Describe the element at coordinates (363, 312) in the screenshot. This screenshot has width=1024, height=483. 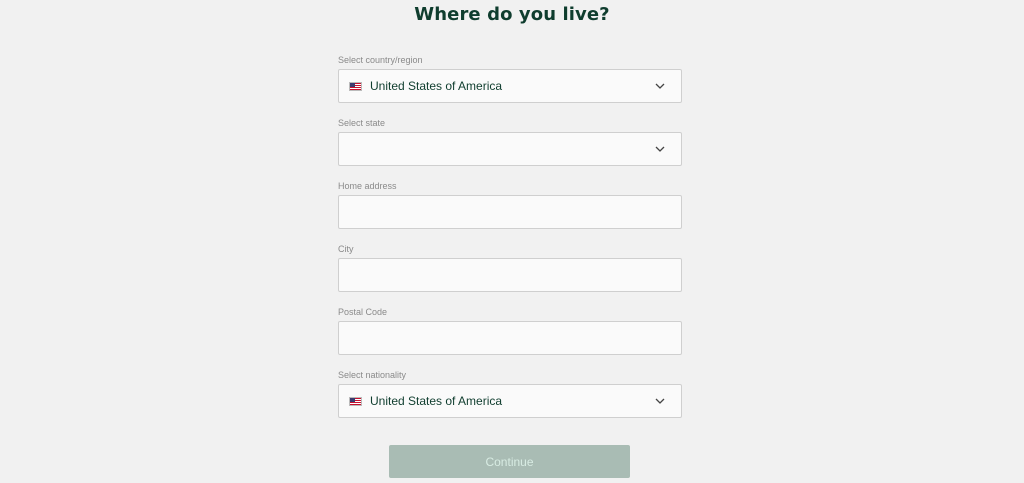
I see `postal-label: Postal Code` at that location.